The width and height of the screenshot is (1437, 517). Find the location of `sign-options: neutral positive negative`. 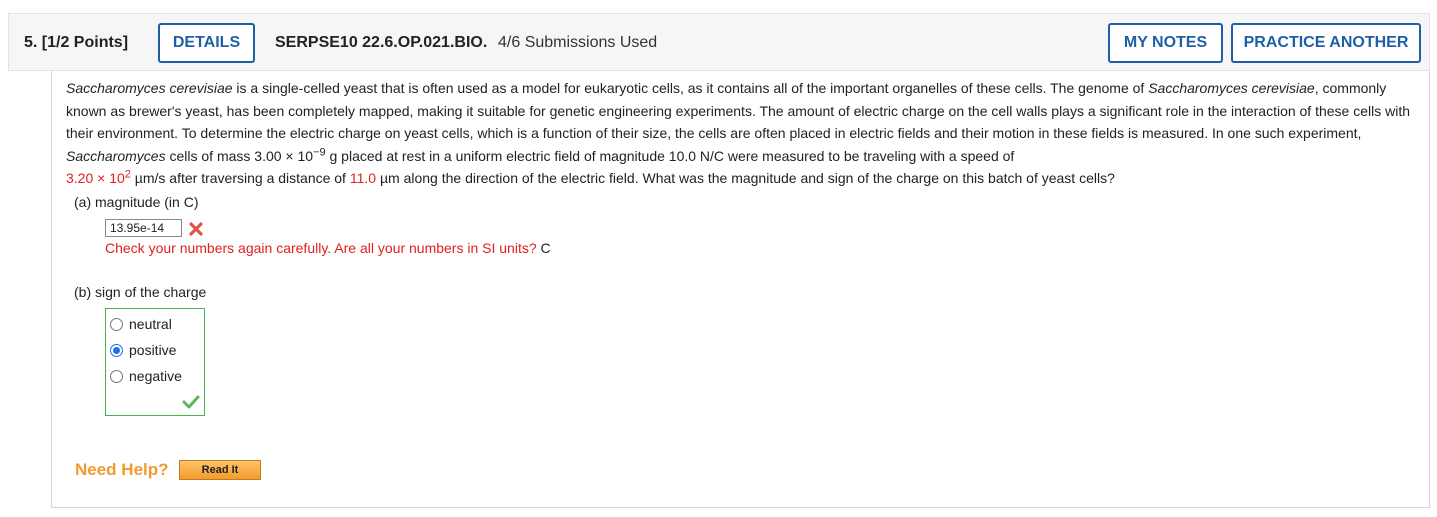

sign-options: neutral positive negative is located at coordinates (155, 362).